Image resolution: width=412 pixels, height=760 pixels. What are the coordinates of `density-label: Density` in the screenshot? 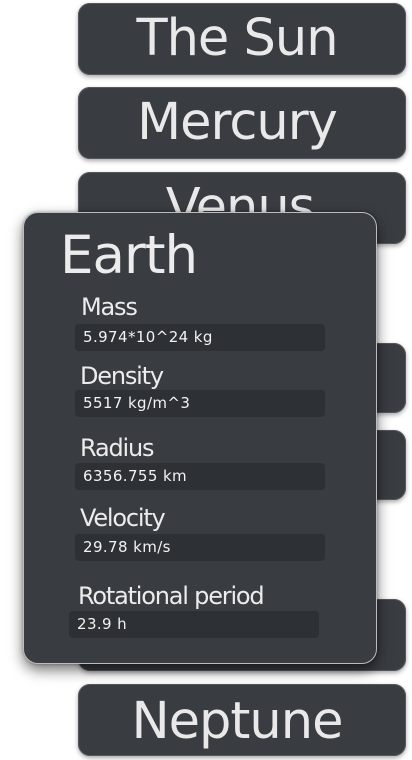 It's located at (122, 376).